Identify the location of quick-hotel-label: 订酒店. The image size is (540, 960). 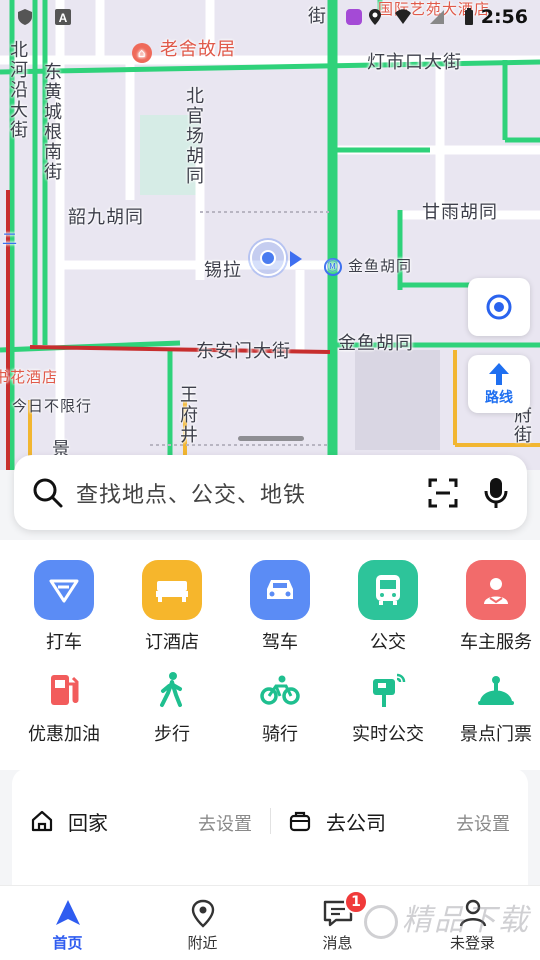
(172, 642).